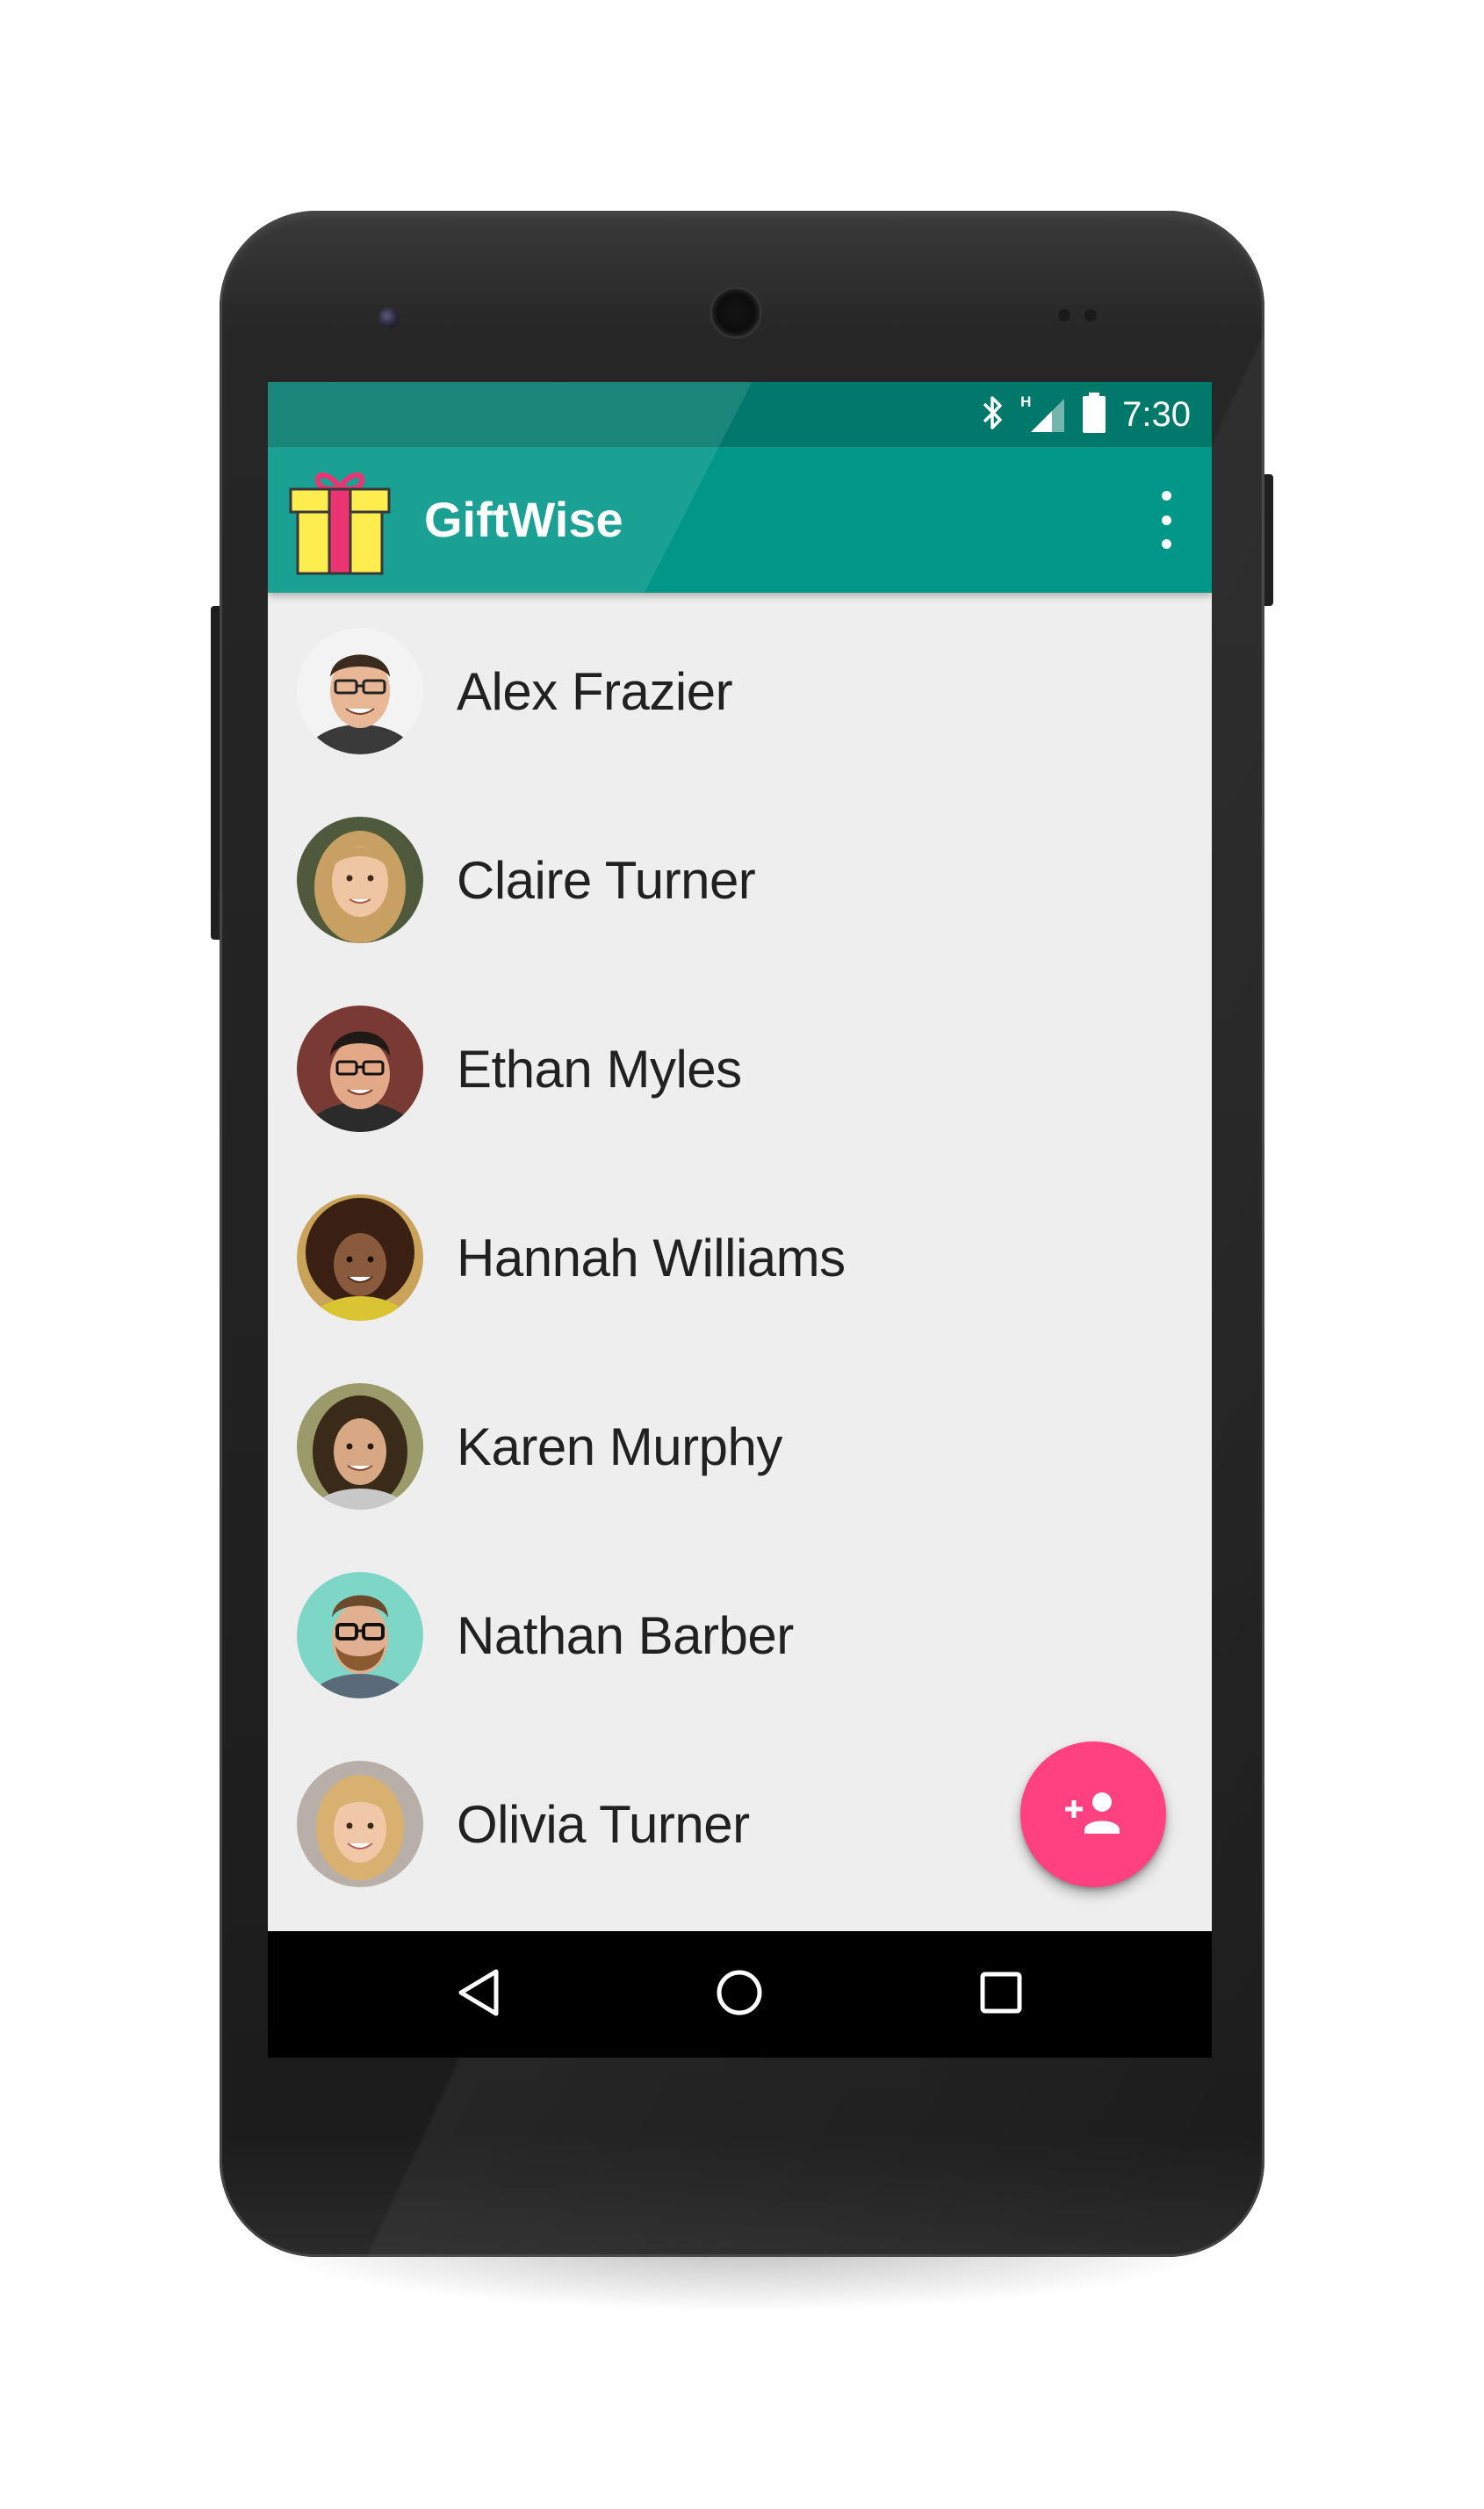  I want to click on light-sensor, so click(1090, 315).